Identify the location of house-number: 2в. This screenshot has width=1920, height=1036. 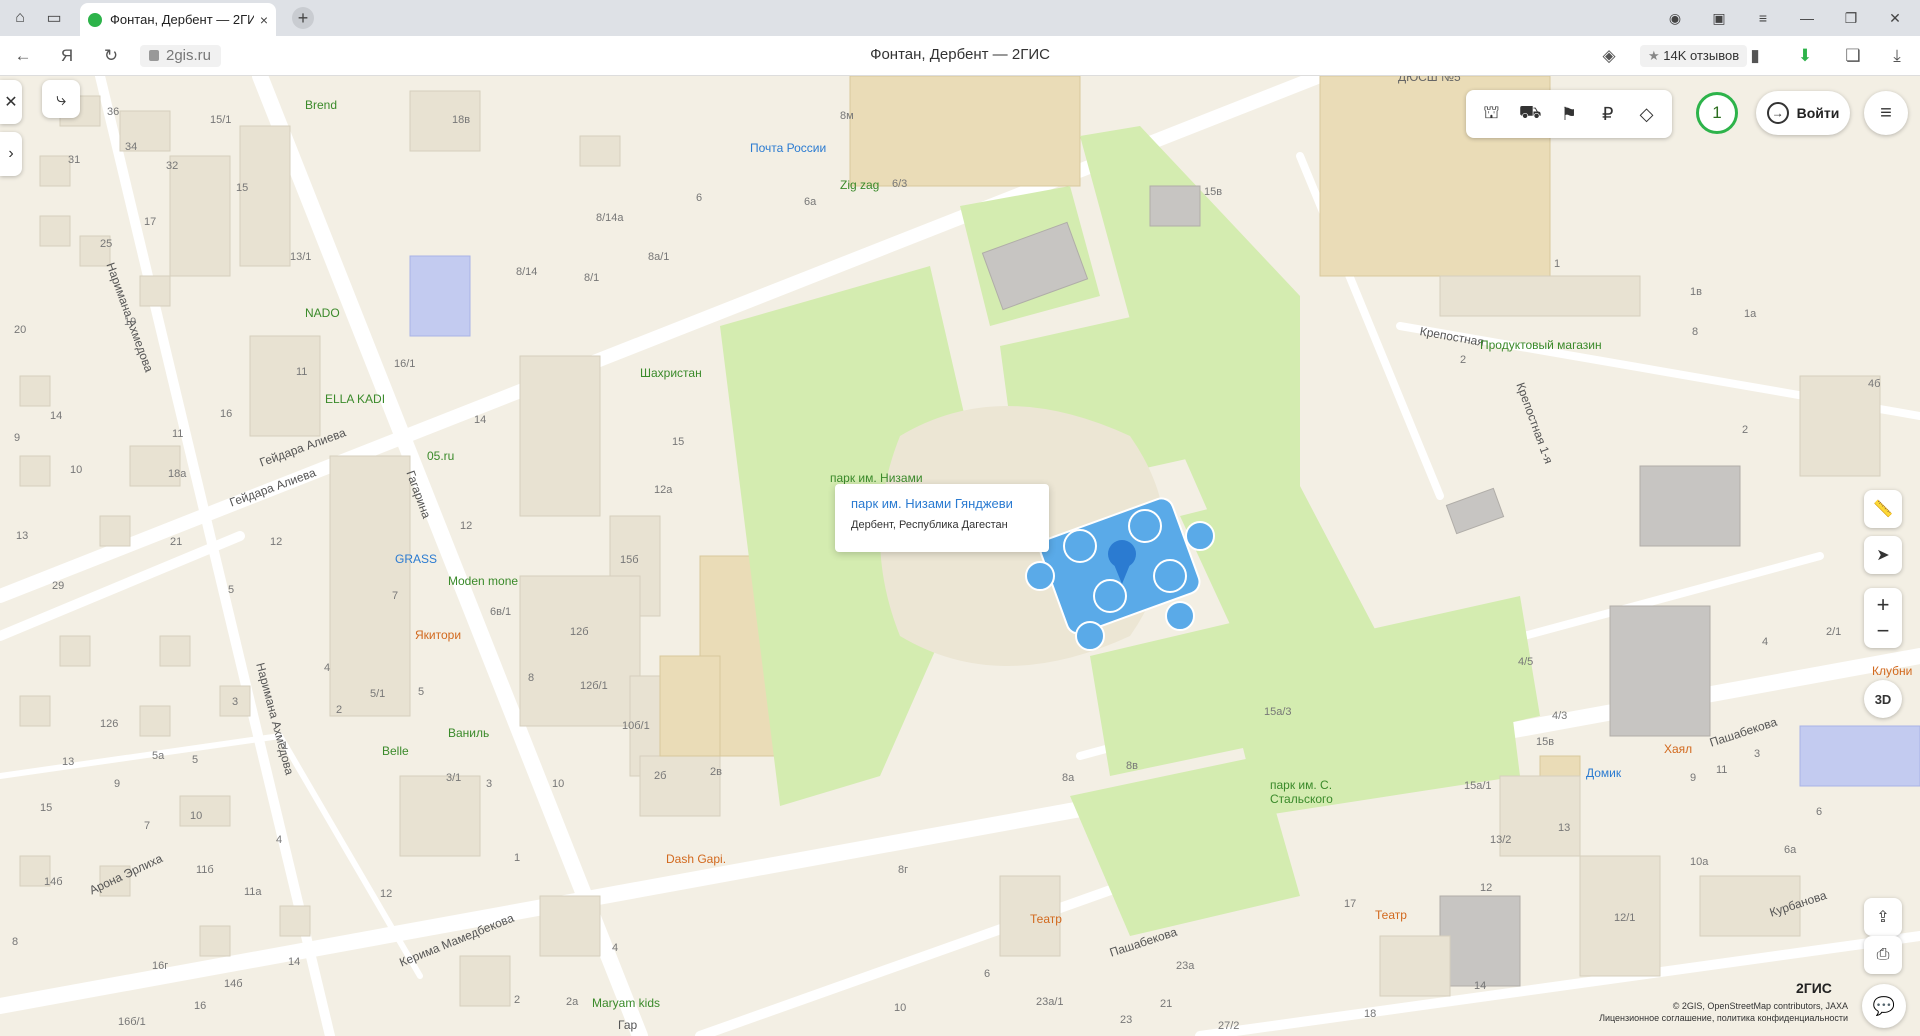
(716, 772).